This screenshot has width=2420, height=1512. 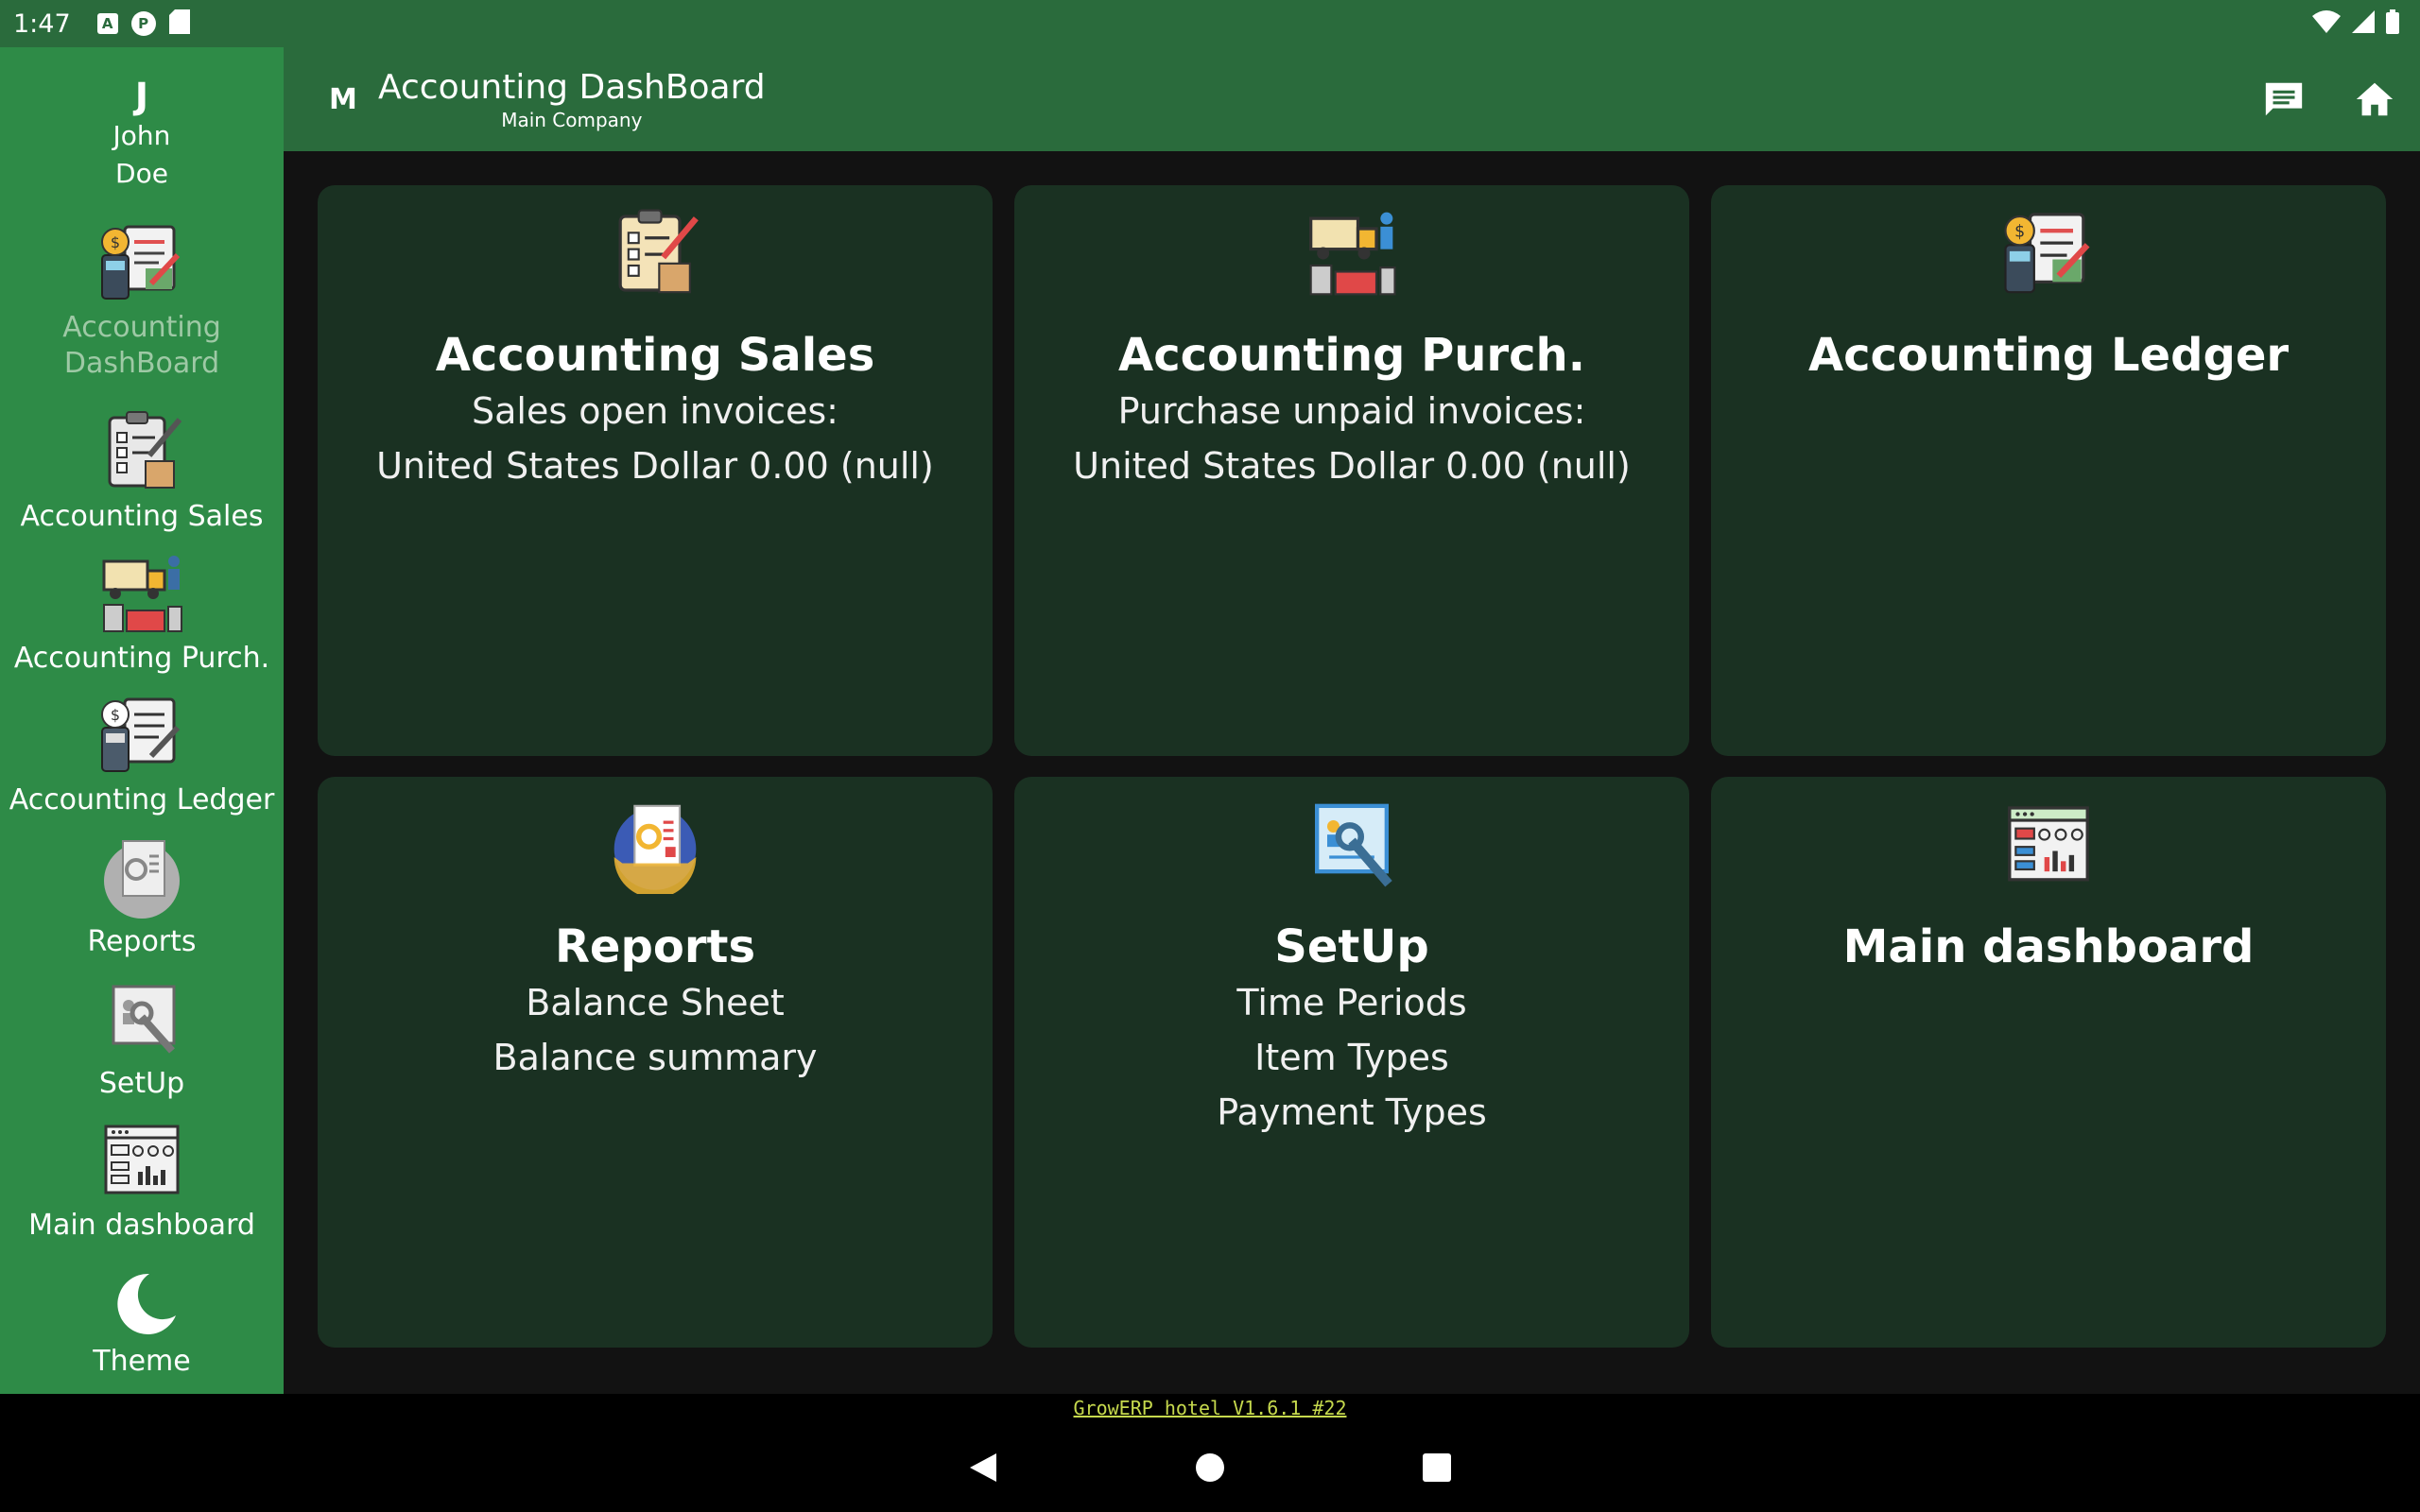 What do you see at coordinates (655, 1057) in the screenshot?
I see `card-line: Balance summary` at bounding box center [655, 1057].